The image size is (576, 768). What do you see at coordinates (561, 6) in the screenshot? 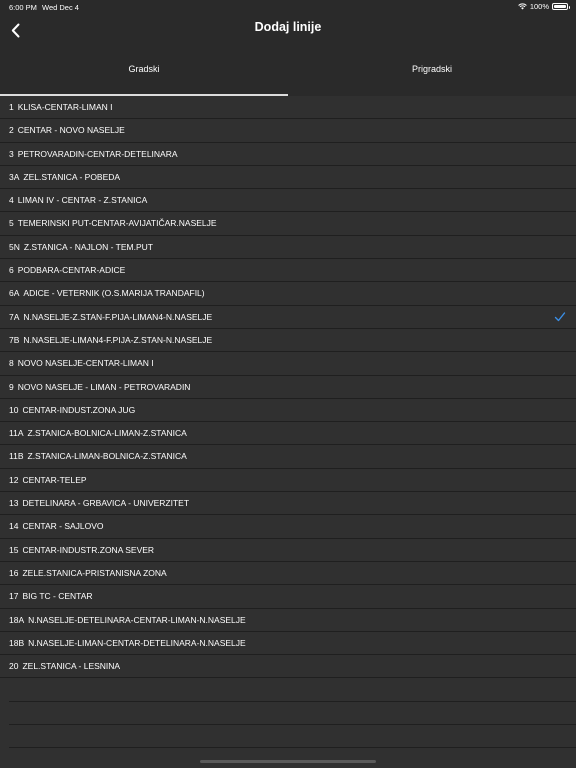
I see `battery-icon` at bounding box center [561, 6].